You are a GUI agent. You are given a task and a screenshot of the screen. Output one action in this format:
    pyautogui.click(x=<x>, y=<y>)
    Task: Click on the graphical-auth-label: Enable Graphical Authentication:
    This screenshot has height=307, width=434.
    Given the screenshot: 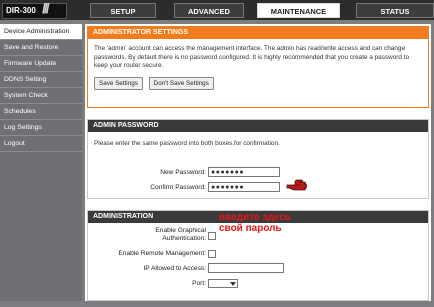 What is the action you would take?
    pyautogui.click(x=147, y=235)
    